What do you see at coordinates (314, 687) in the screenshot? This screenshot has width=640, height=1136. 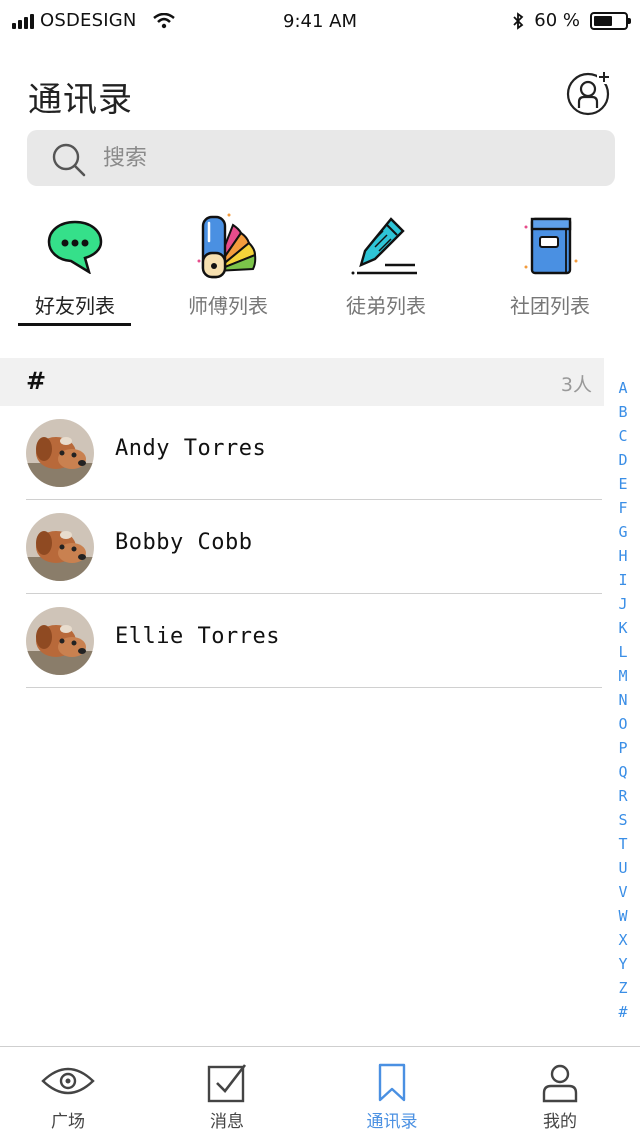 I see `divider` at bounding box center [314, 687].